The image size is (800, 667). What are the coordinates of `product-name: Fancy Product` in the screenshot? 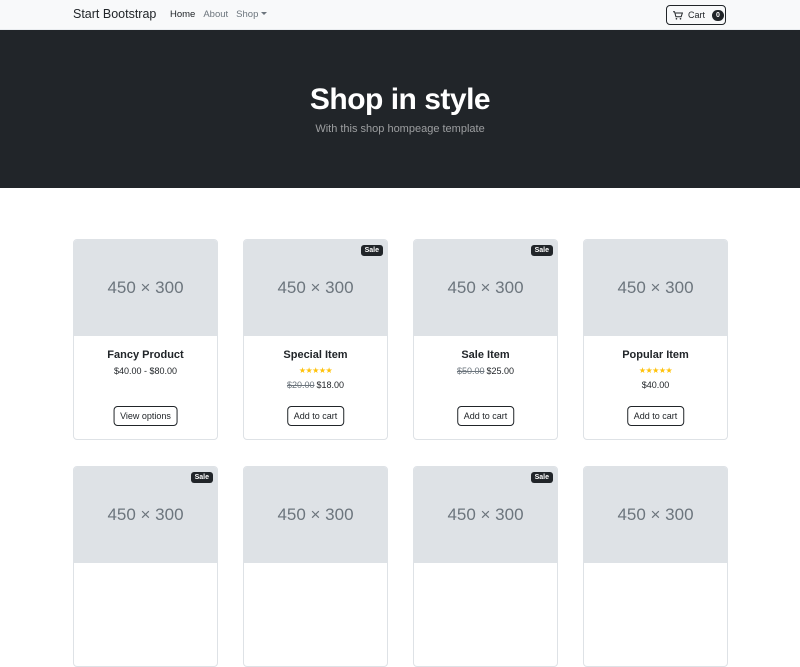 It's located at (145, 355).